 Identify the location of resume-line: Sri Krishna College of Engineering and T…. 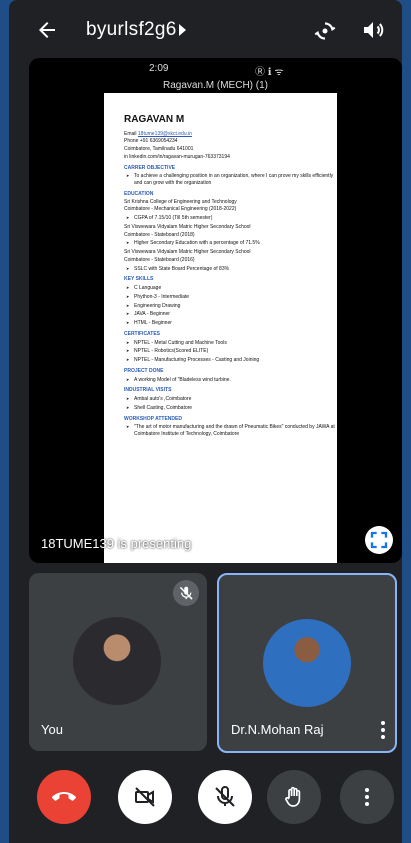
(180, 201).